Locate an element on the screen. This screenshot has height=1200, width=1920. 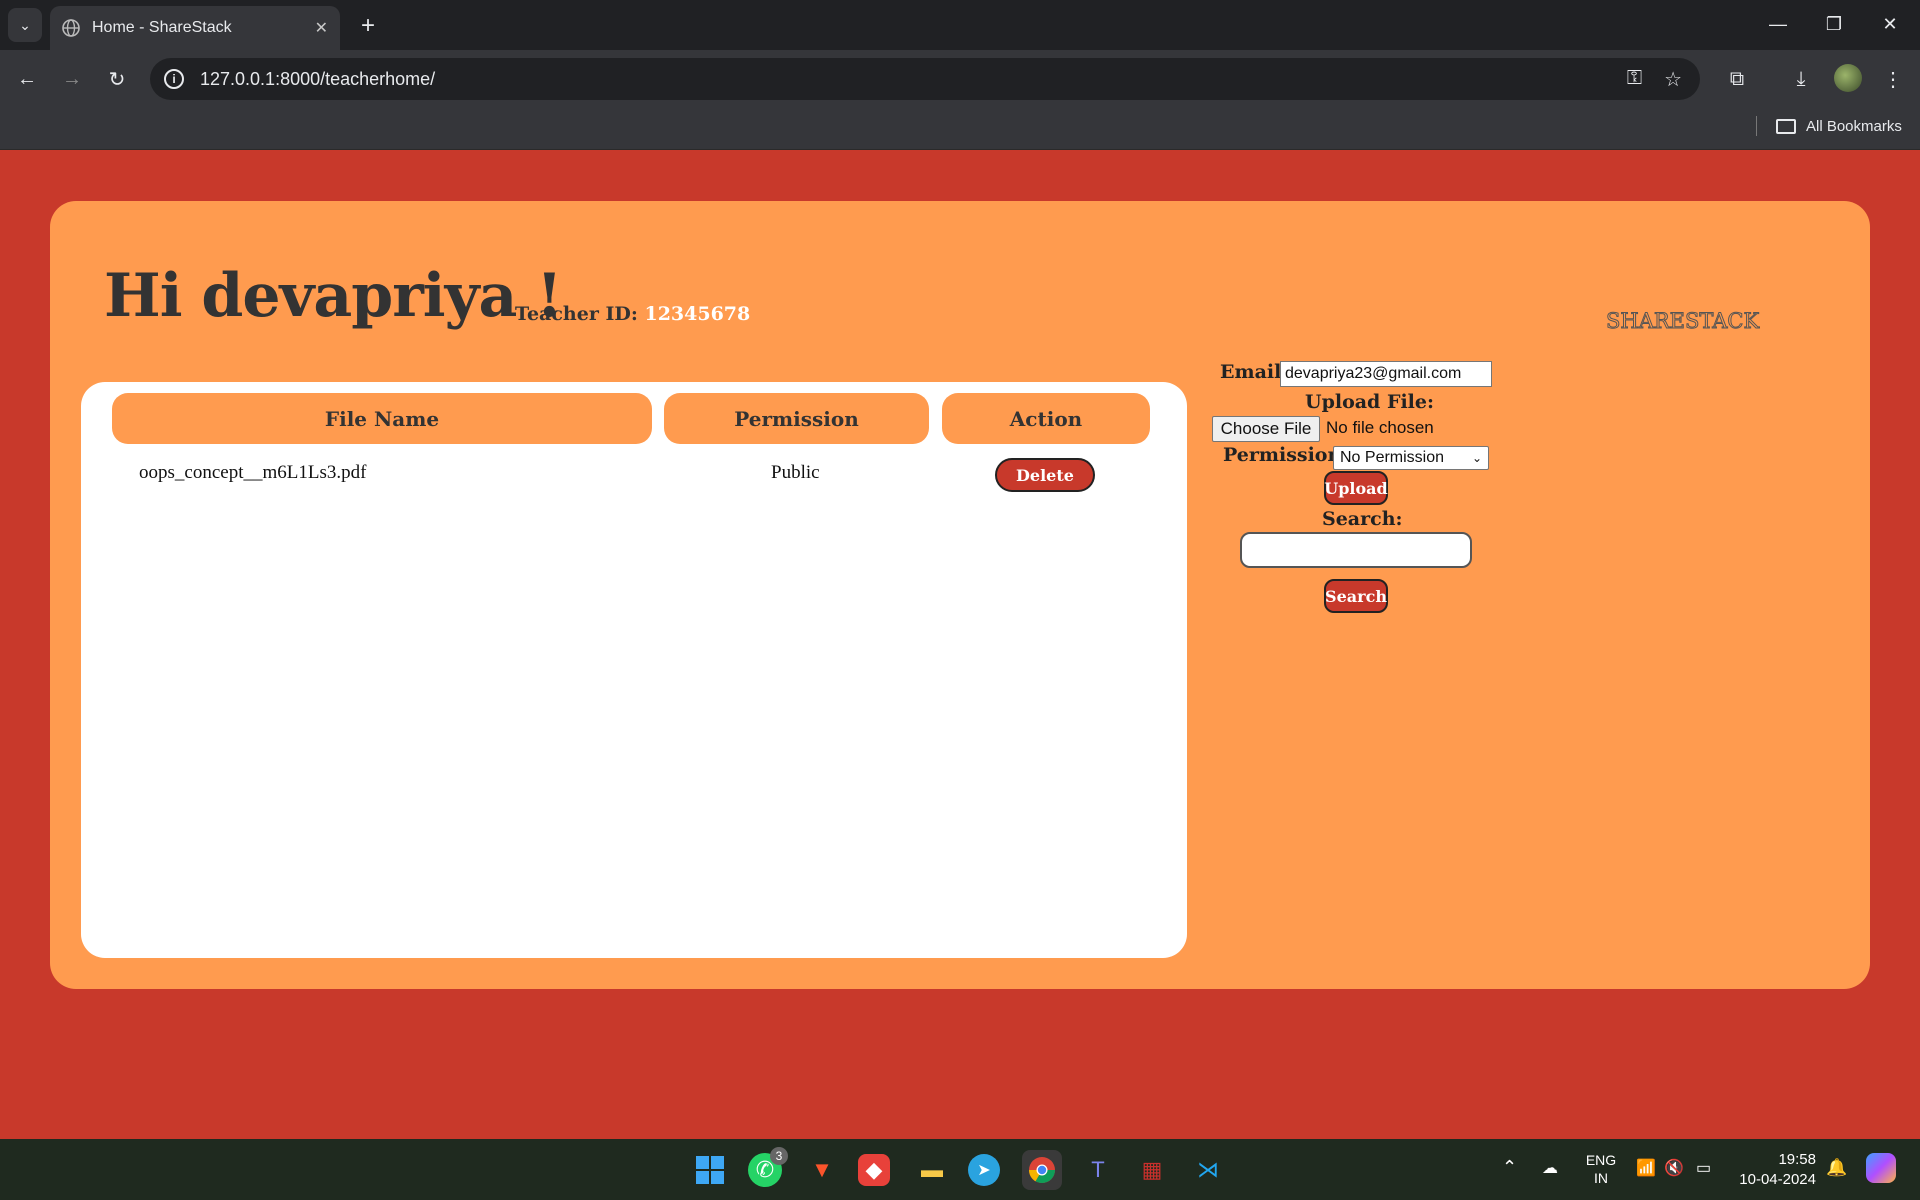
permission-cell: Public is located at coordinates (795, 472).